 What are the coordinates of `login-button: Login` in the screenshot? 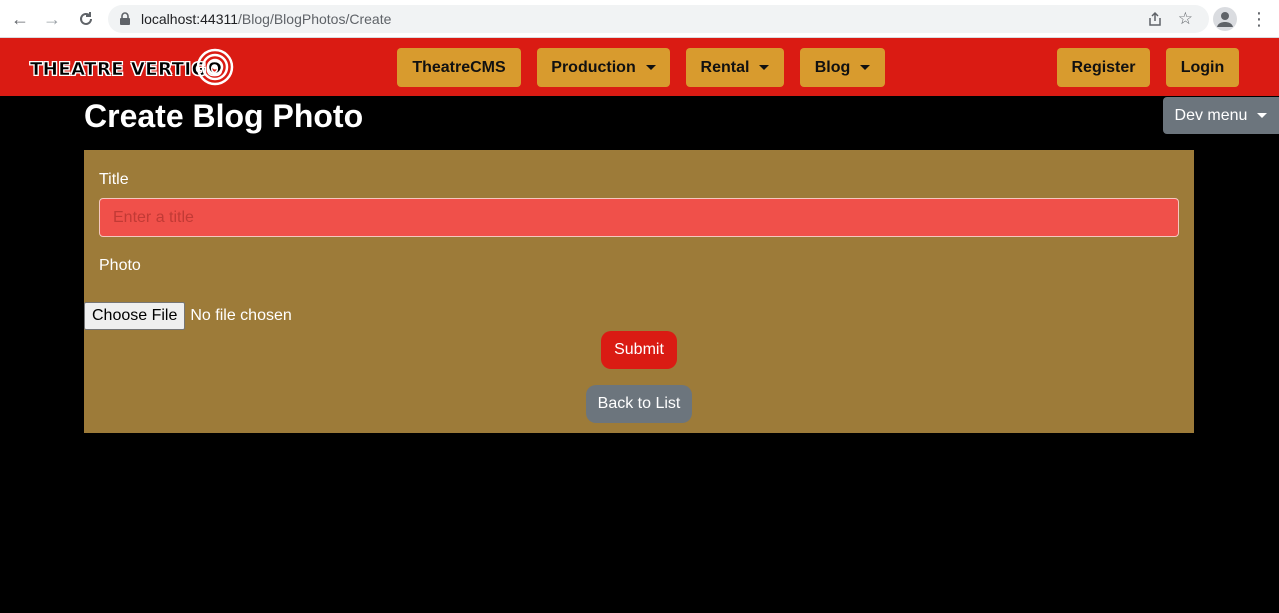 It's located at (1202, 67).